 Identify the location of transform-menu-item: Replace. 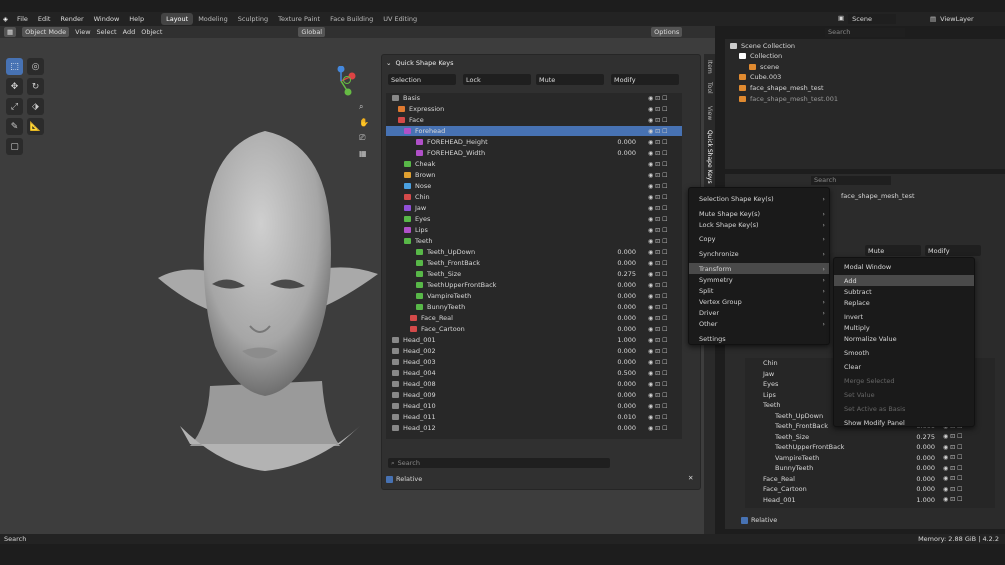
(904, 302).